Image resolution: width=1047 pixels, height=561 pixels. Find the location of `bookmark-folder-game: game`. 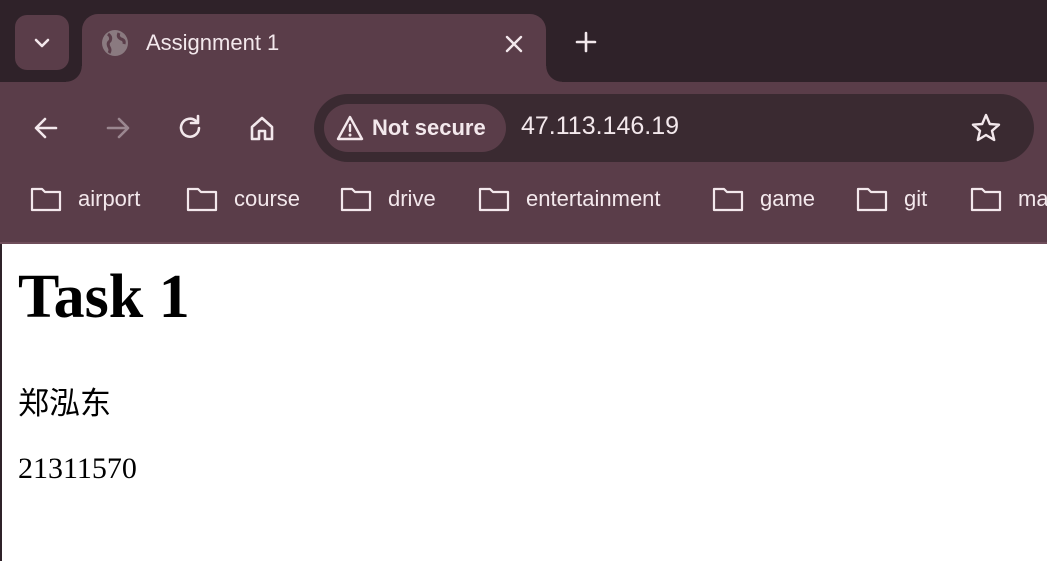

bookmark-folder-game: game is located at coordinates (763, 199).